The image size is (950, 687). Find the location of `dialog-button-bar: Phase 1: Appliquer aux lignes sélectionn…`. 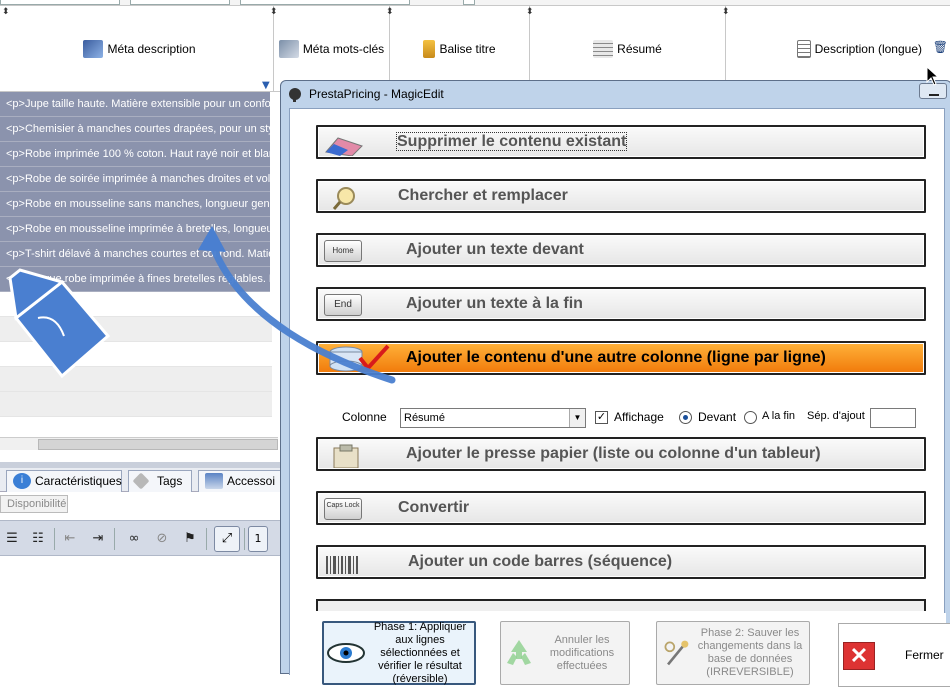

dialog-button-bar: Phase 1: Appliquer aux lignes sélectionn… is located at coordinates (620, 650).